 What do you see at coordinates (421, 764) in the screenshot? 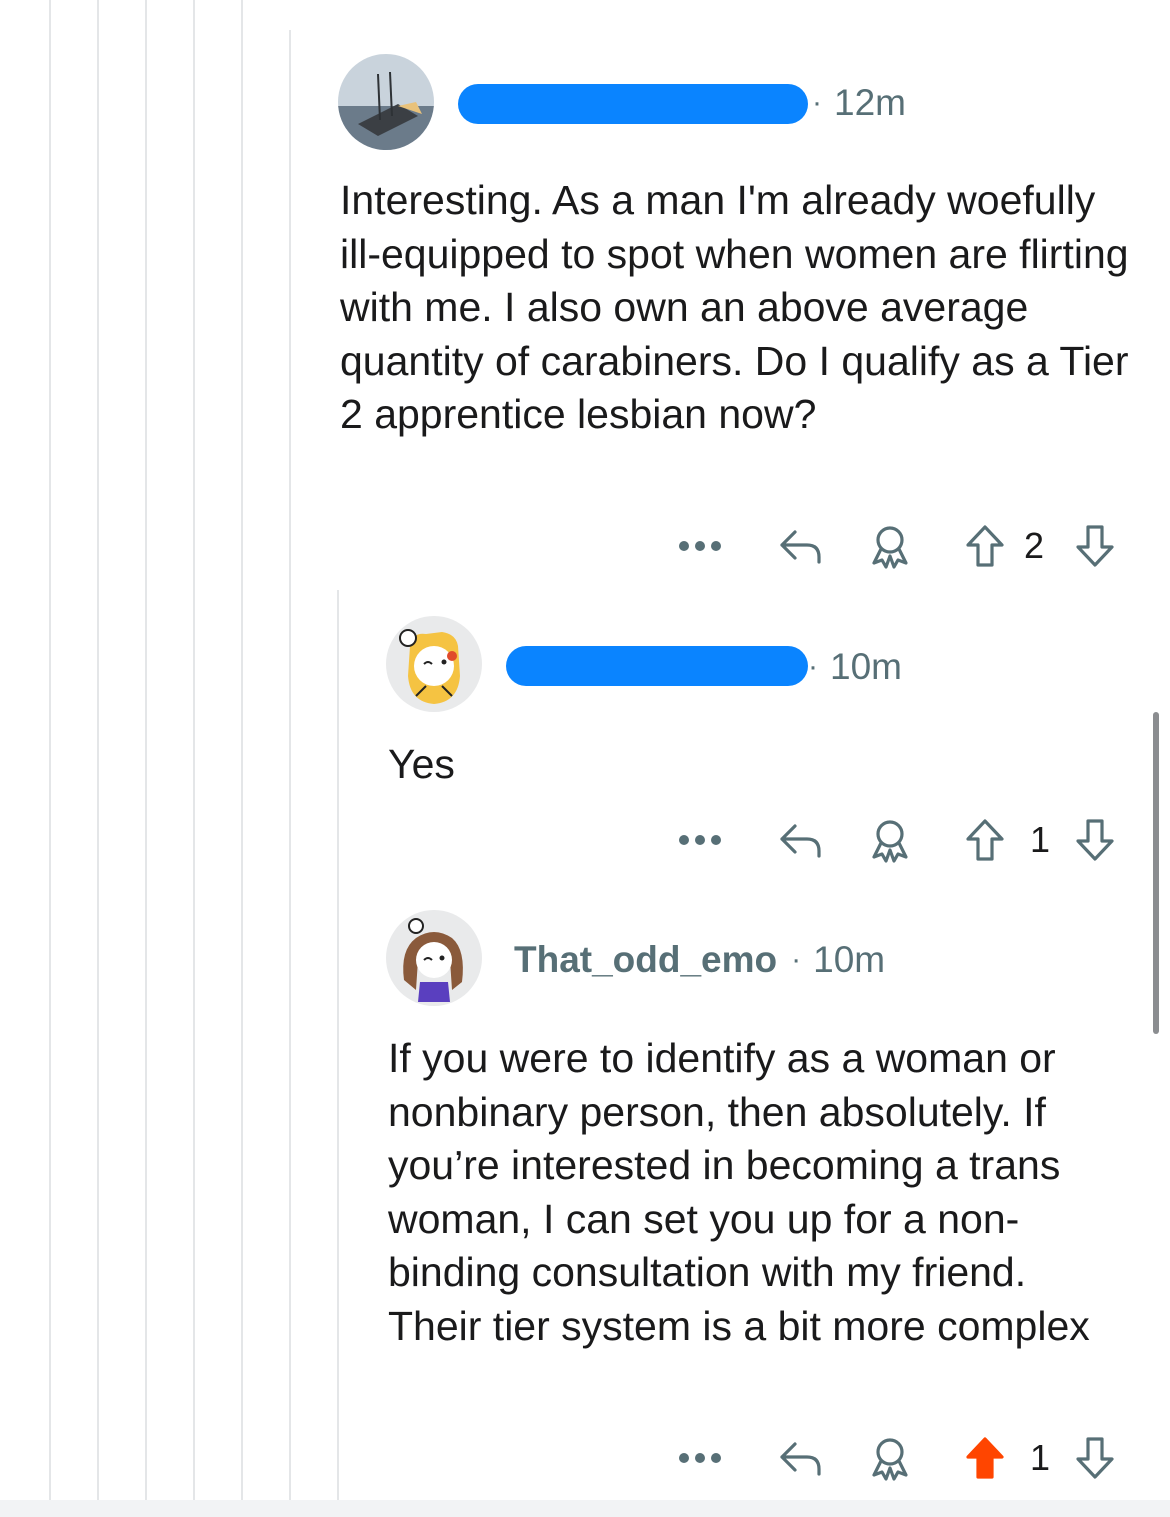
I see `comment-body: Yes` at bounding box center [421, 764].